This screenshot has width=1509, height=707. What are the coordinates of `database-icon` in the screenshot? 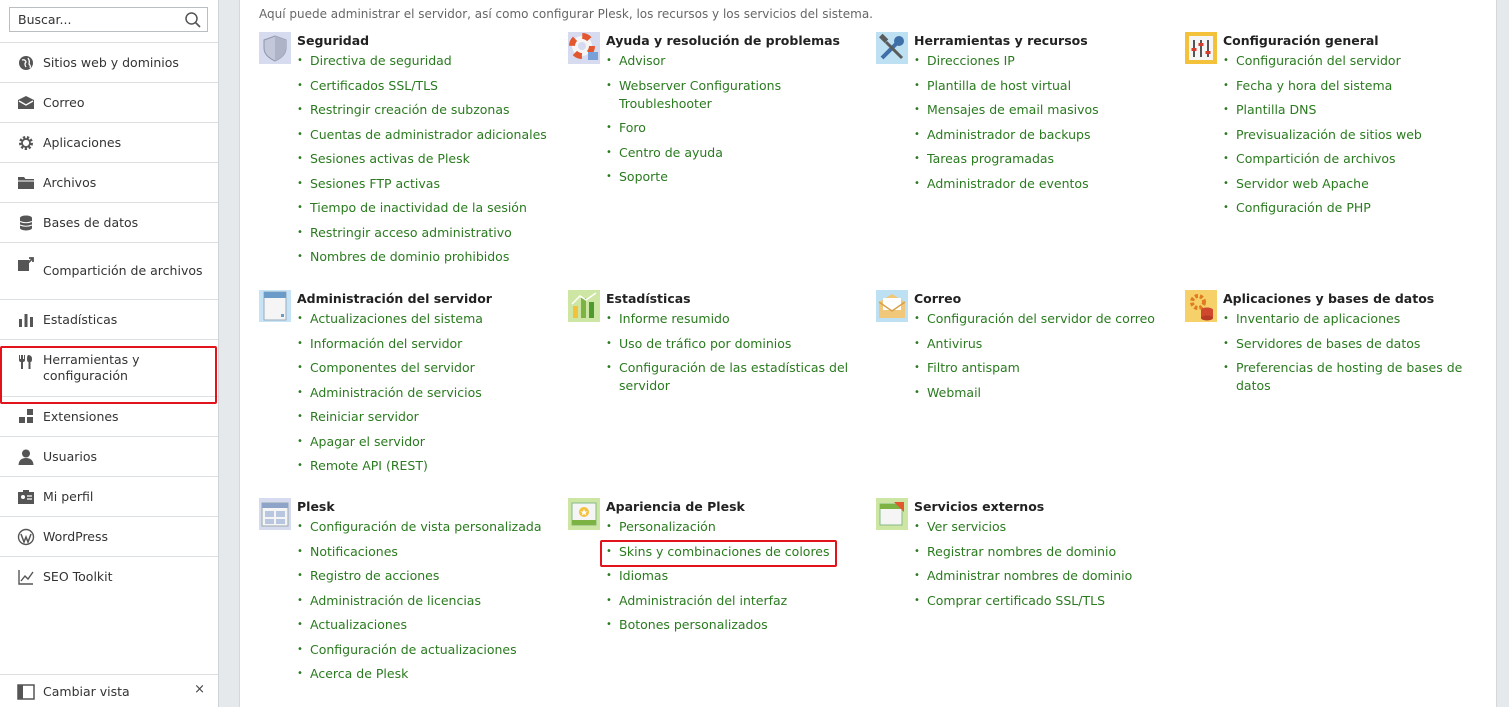 It's located at (26, 222).